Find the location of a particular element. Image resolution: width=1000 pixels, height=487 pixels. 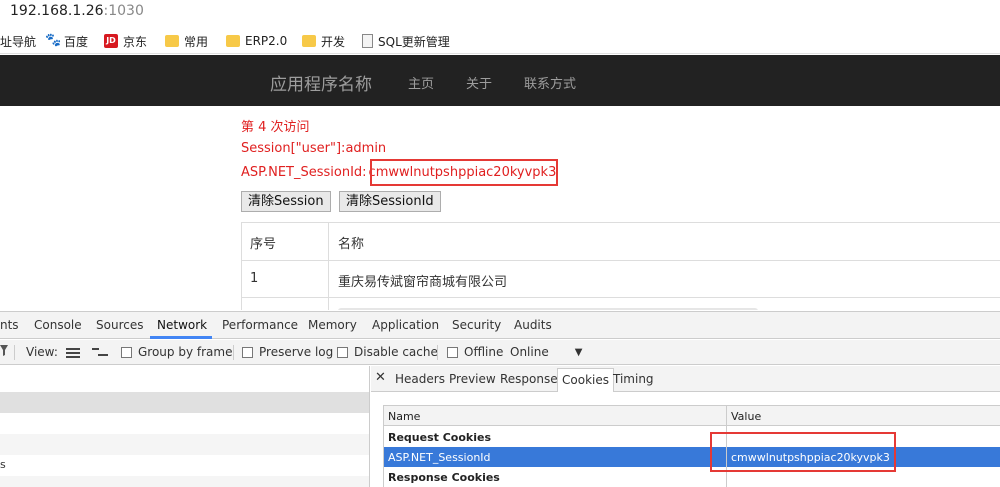

tab-console: Console is located at coordinates (58, 325).